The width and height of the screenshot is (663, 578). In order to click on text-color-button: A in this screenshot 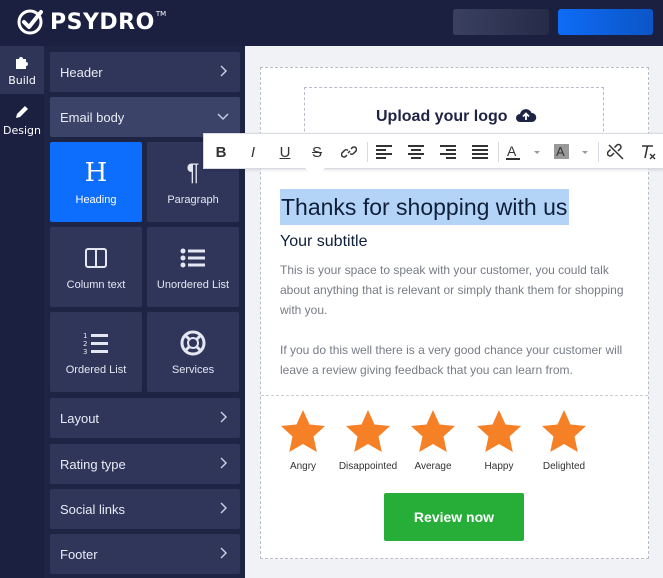, I will do `click(524, 152)`.